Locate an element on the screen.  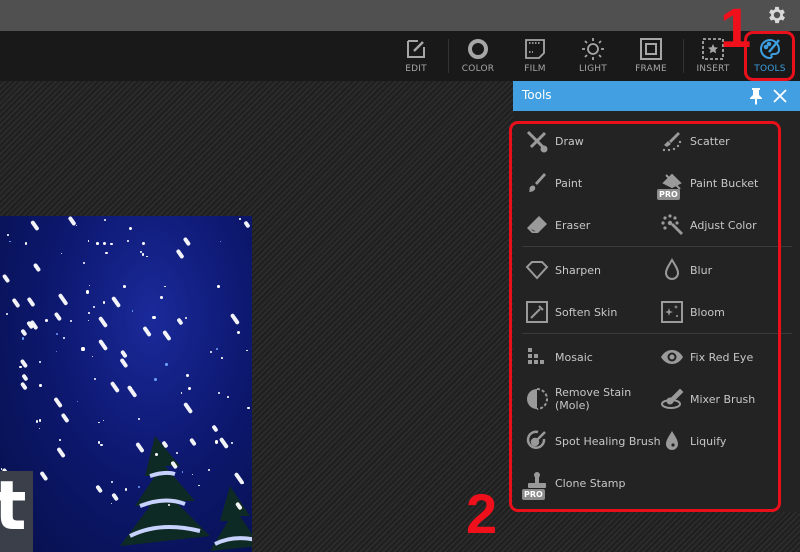
tool-remove-stain: Remove Stain (Mole) is located at coordinates (580, 399).